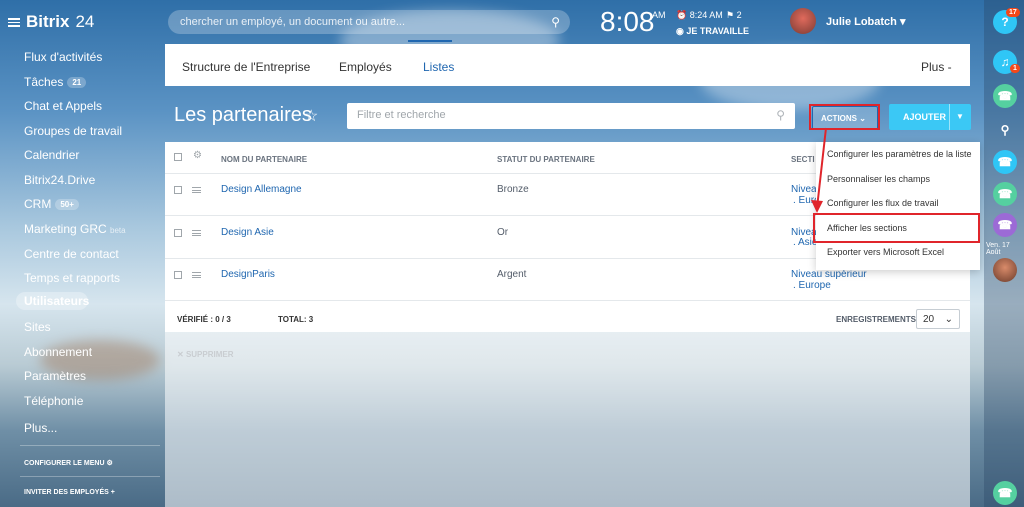  What do you see at coordinates (819, 170) in the screenshot?
I see `annotation-arrow` at bounding box center [819, 170].